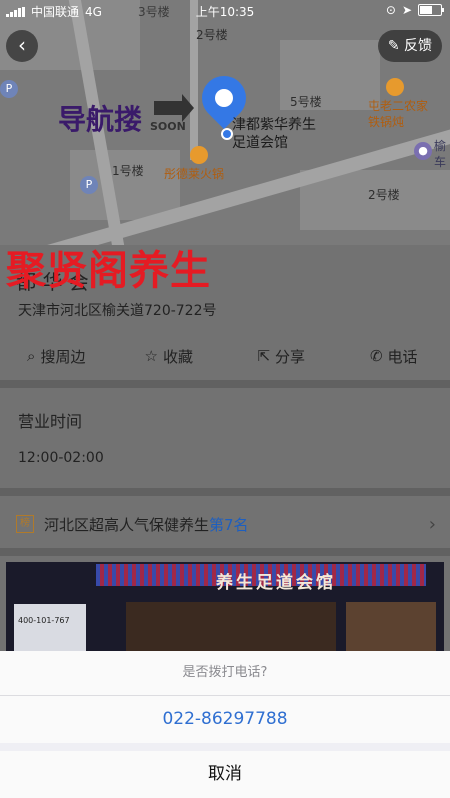  Describe the element at coordinates (398, 114) in the screenshot. I see `poi-label: 屯老二农家铁锅炖` at that location.